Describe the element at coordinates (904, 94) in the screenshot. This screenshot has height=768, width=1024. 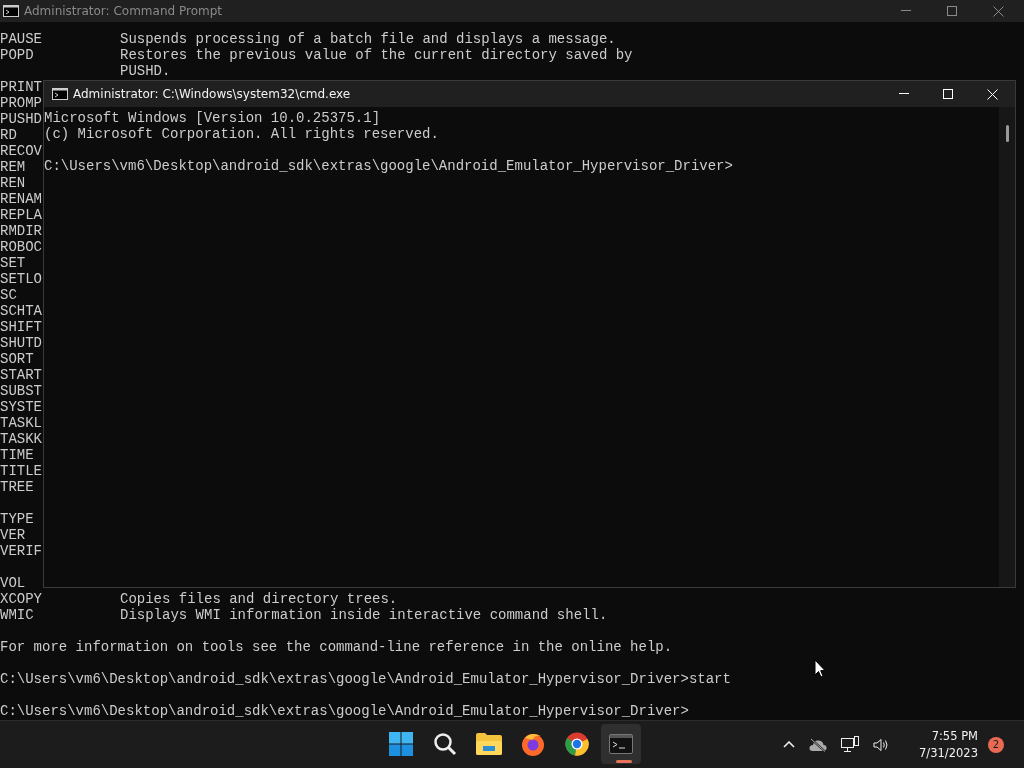
I see `minimize-icon` at that location.